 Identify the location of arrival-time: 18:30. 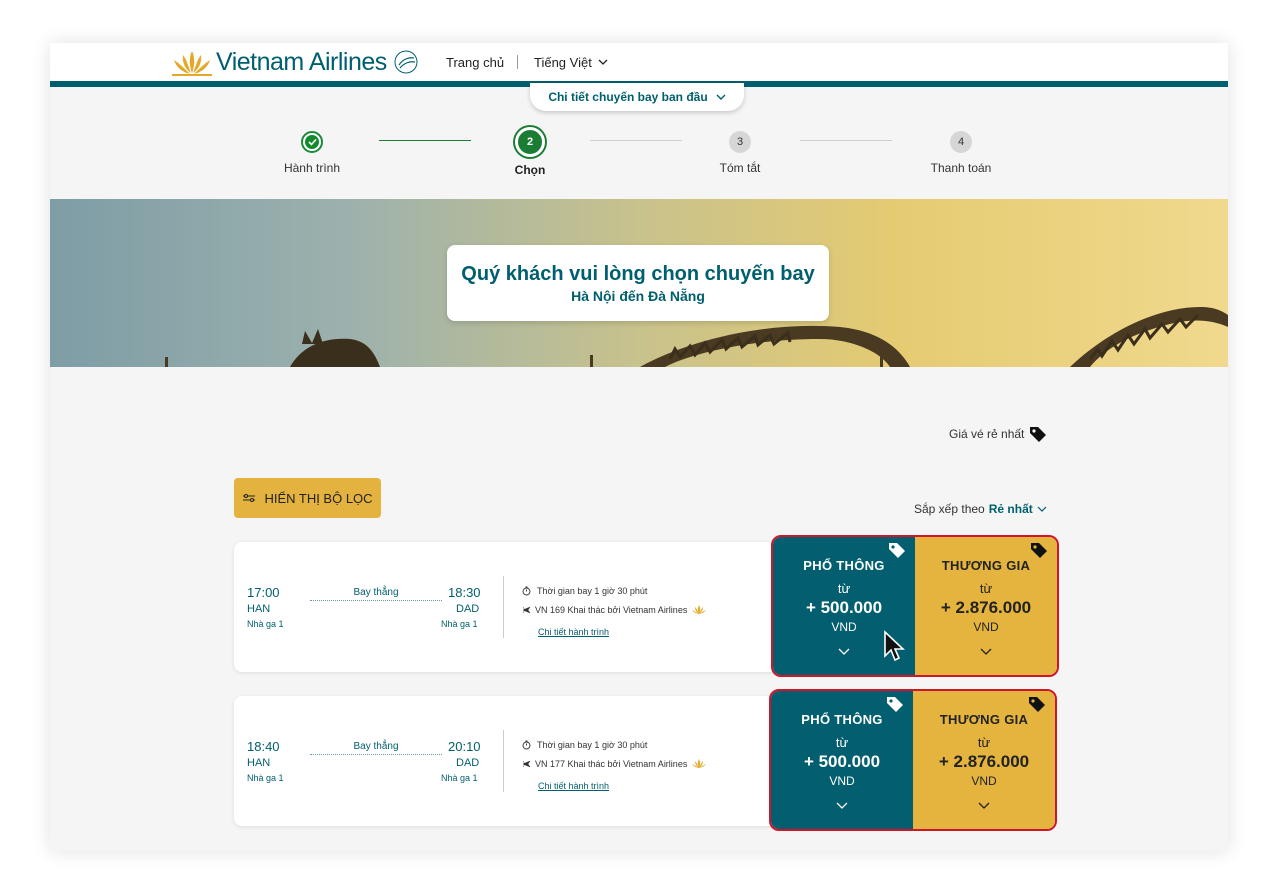
(464, 592).